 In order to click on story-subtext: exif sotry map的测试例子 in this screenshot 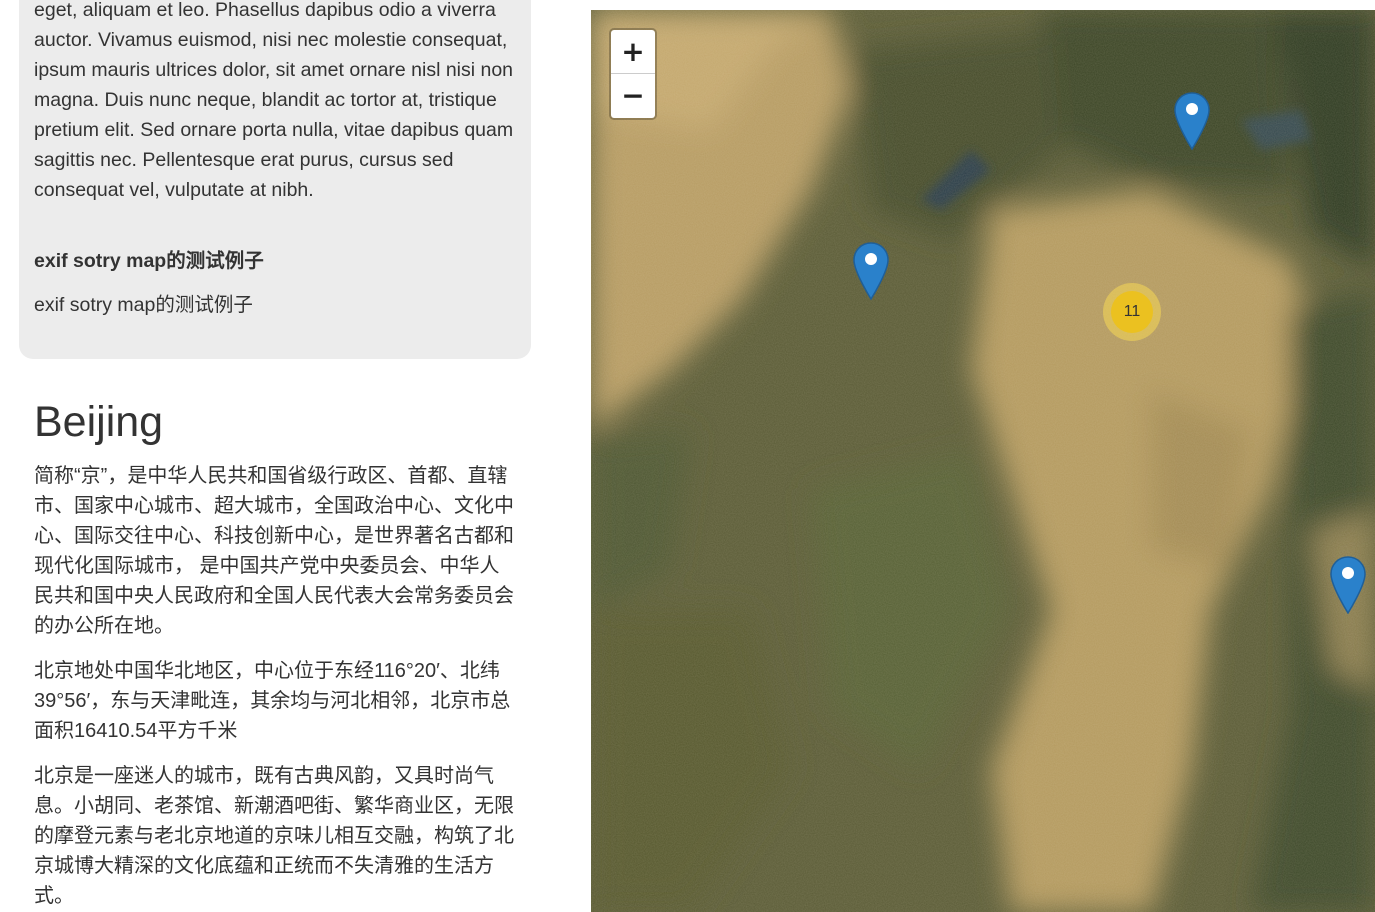, I will do `click(143, 305)`.